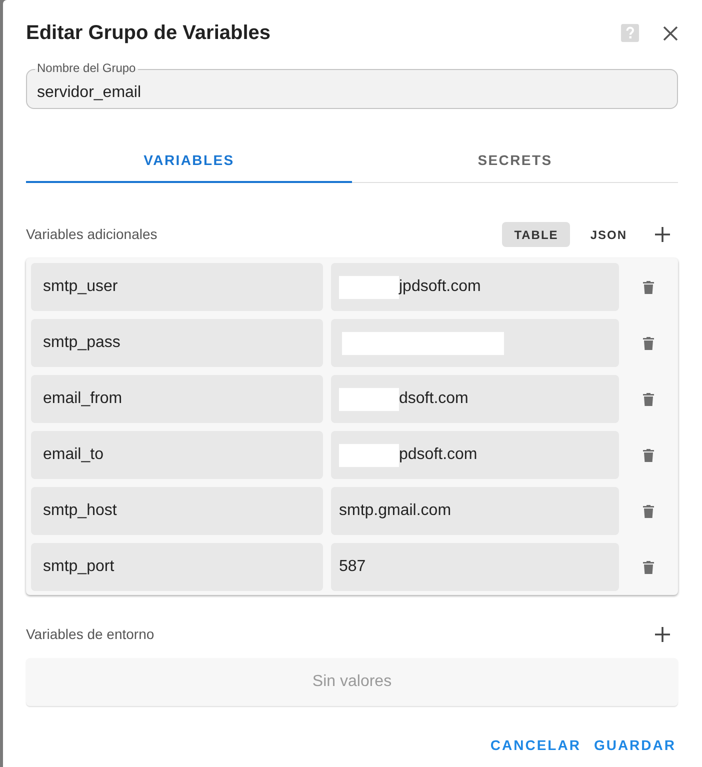 The image size is (702, 767). I want to click on tab: SECRETS, so click(515, 161).